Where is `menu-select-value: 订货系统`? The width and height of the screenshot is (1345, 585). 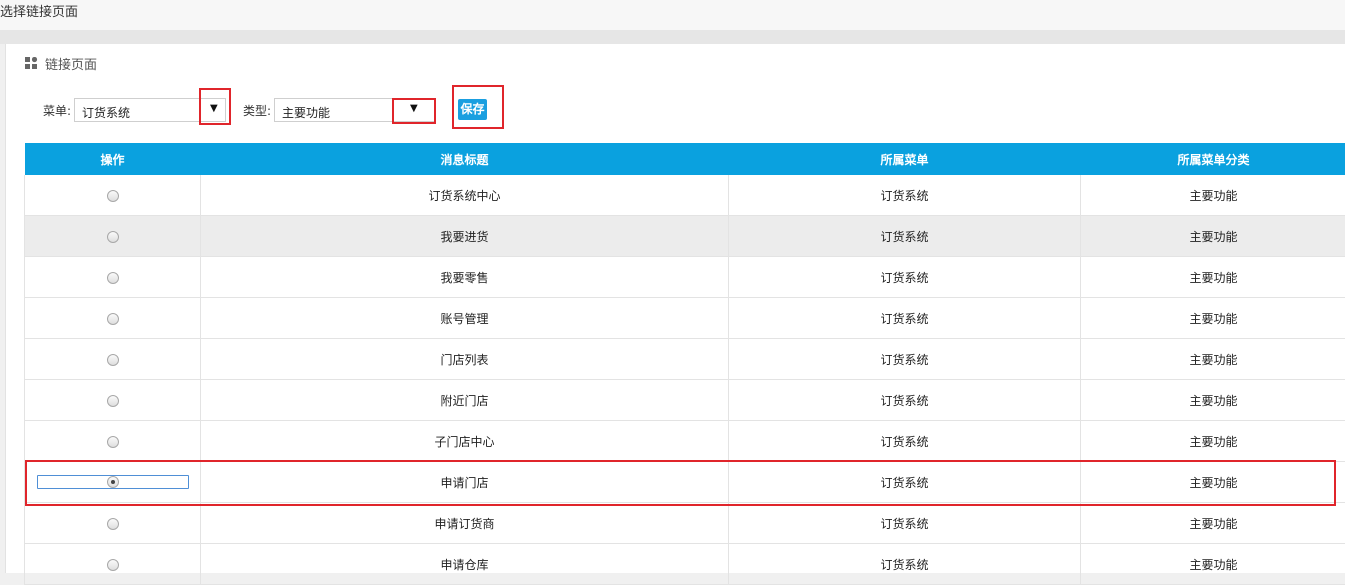
menu-select-value: 订货系统 is located at coordinates (106, 112).